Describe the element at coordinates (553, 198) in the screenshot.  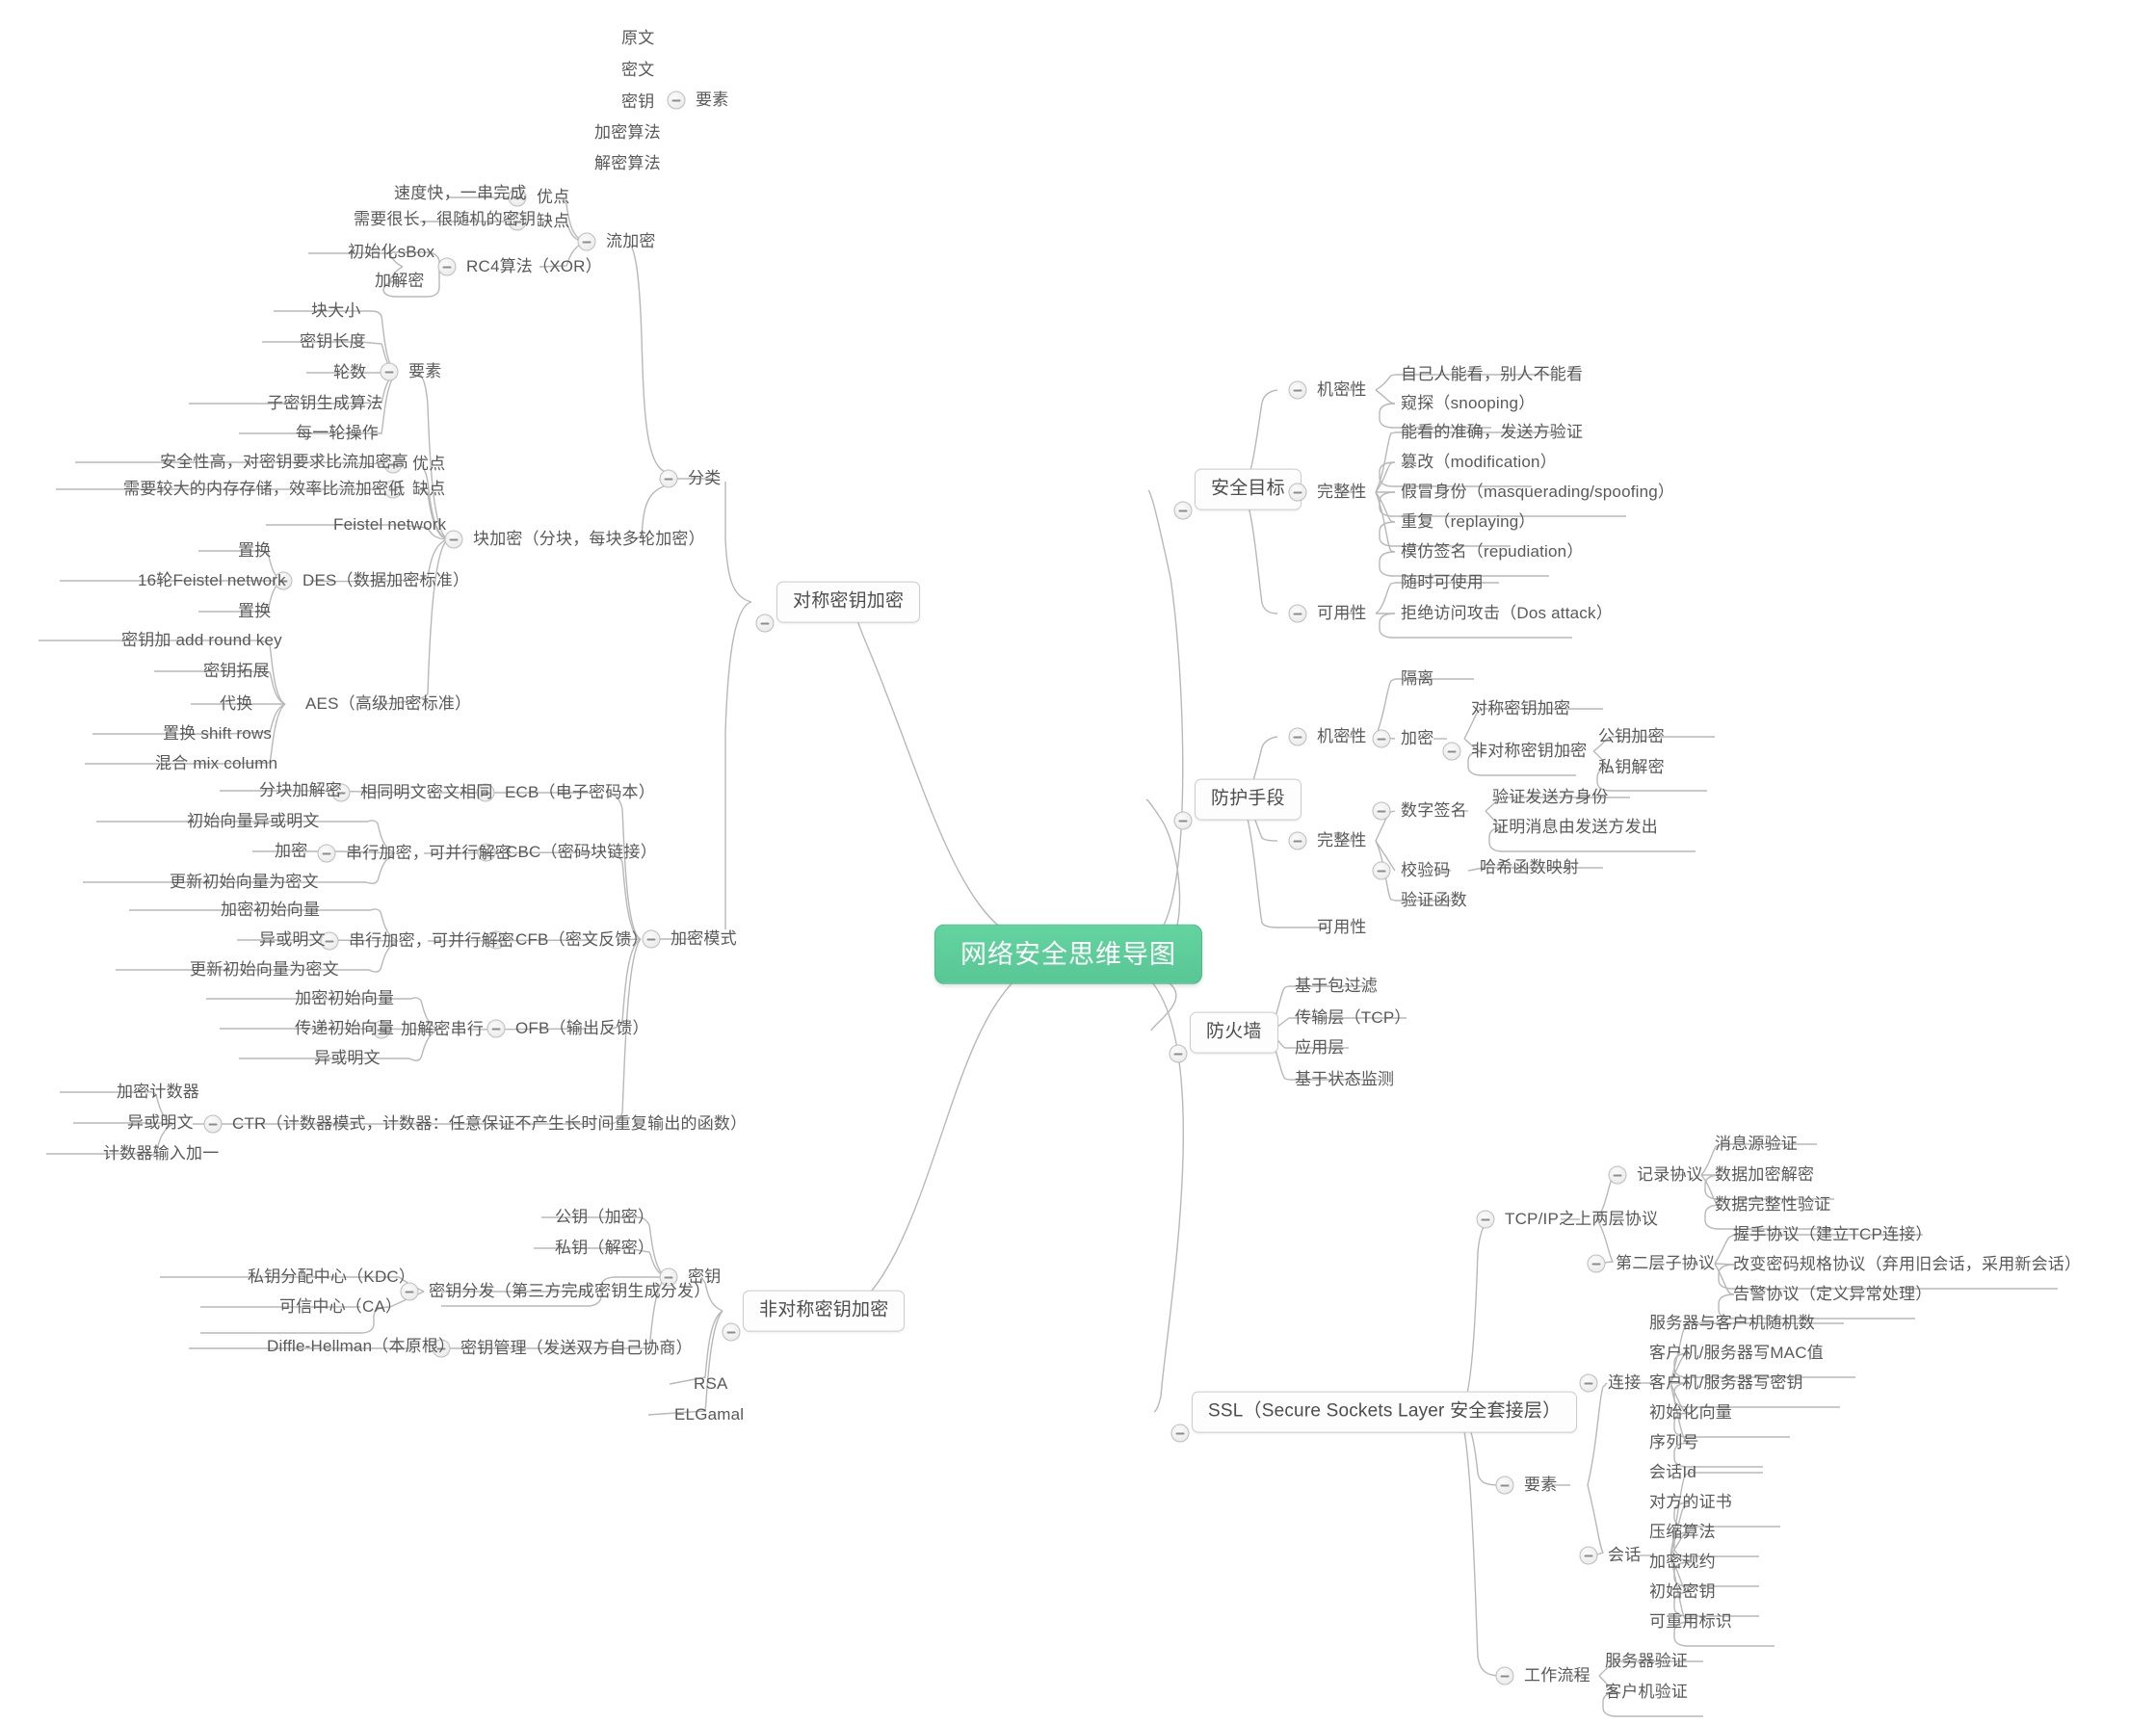
I see `node-stream-pro: 优点` at that location.